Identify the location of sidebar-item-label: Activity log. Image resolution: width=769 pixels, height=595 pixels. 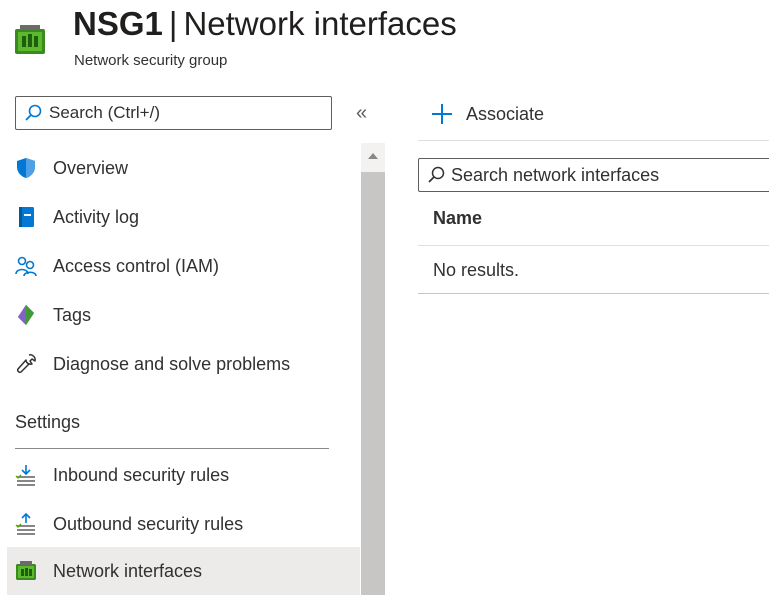
(96, 216).